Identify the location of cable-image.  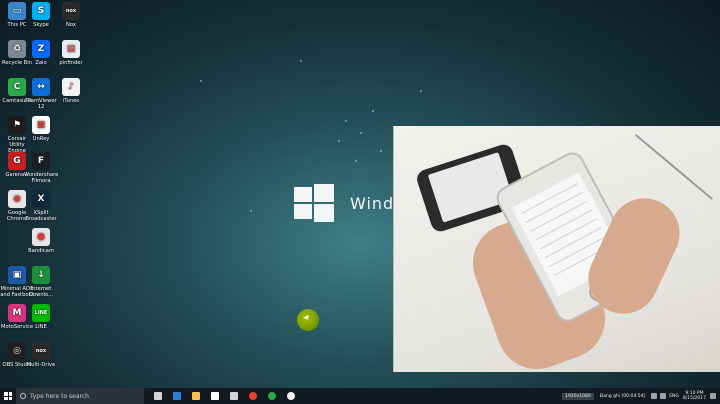
(674, 167).